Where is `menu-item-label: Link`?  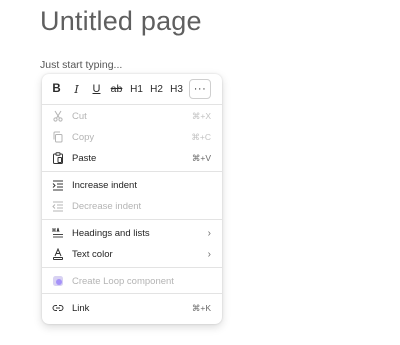 menu-item-label: Link is located at coordinates (81, 308).